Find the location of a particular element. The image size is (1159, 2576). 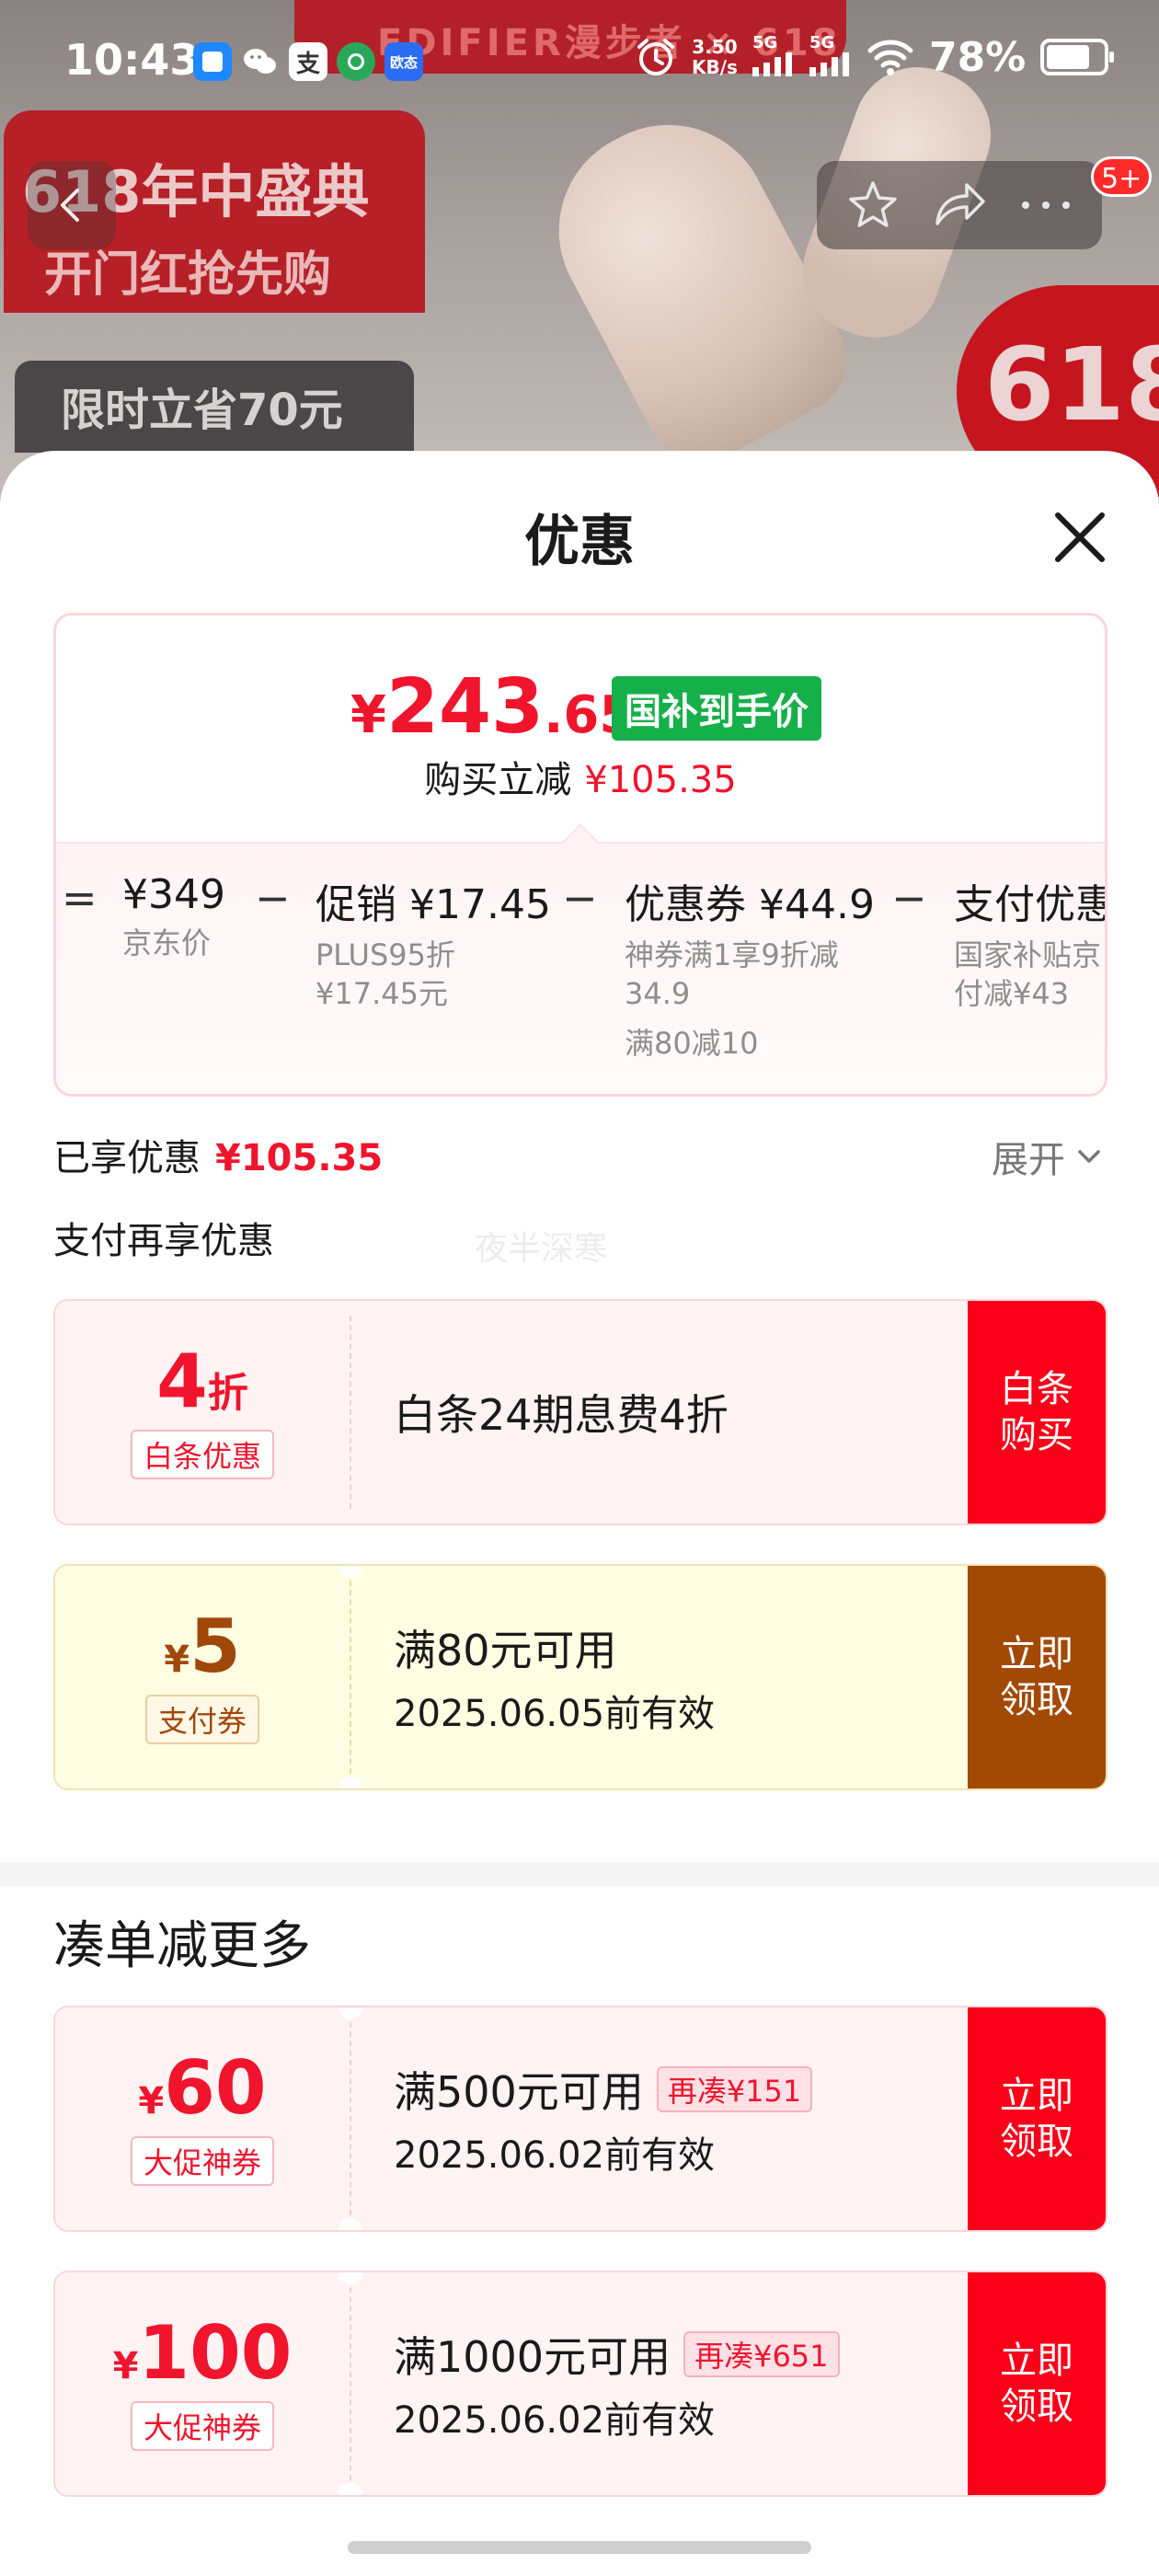

final-price-section: ¥243.65 国补到手价 购买立减 ¥105.35 is located at coordinates (580, 728).